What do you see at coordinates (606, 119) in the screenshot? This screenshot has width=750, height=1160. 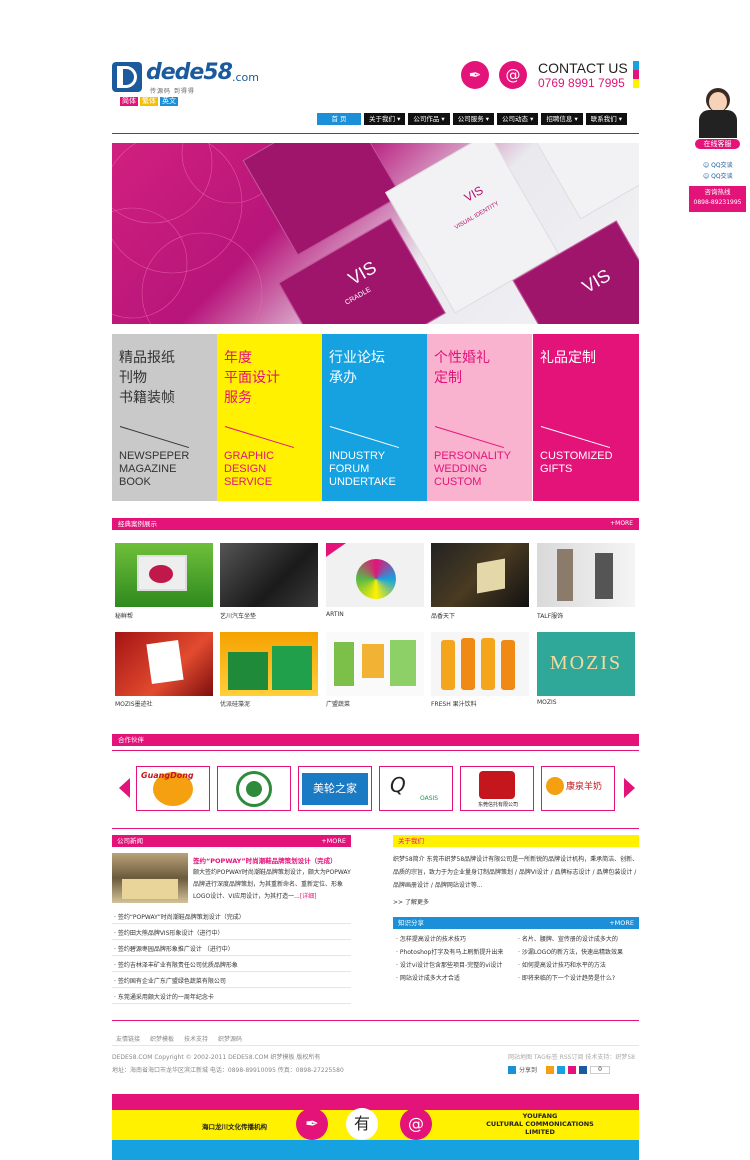 I see `nav-contact: 联系我们 ▾` at bounding box center [606, 119].